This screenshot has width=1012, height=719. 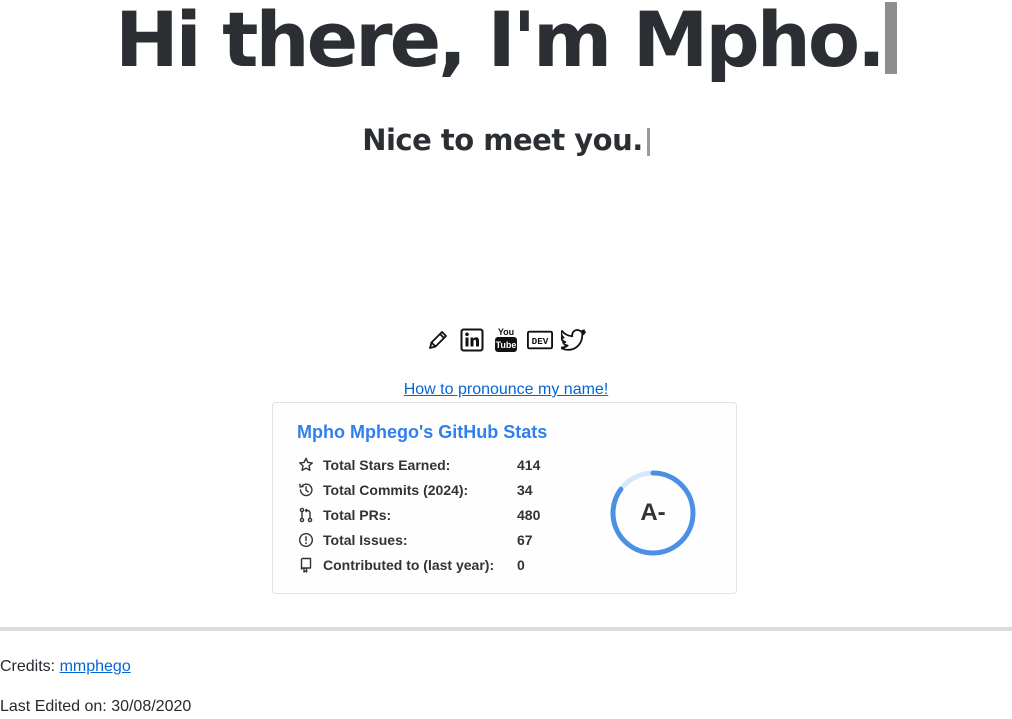 I want to click on dev-link: DEV, so click(x=540, y=340).